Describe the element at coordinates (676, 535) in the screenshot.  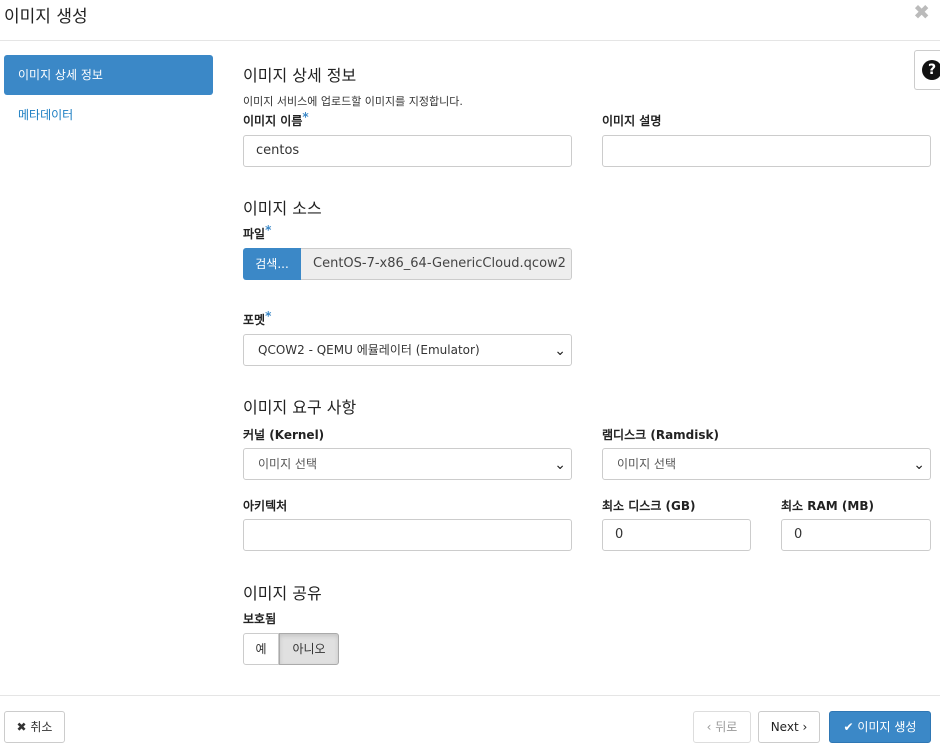
I see `min-disk-input: 0` at that location.